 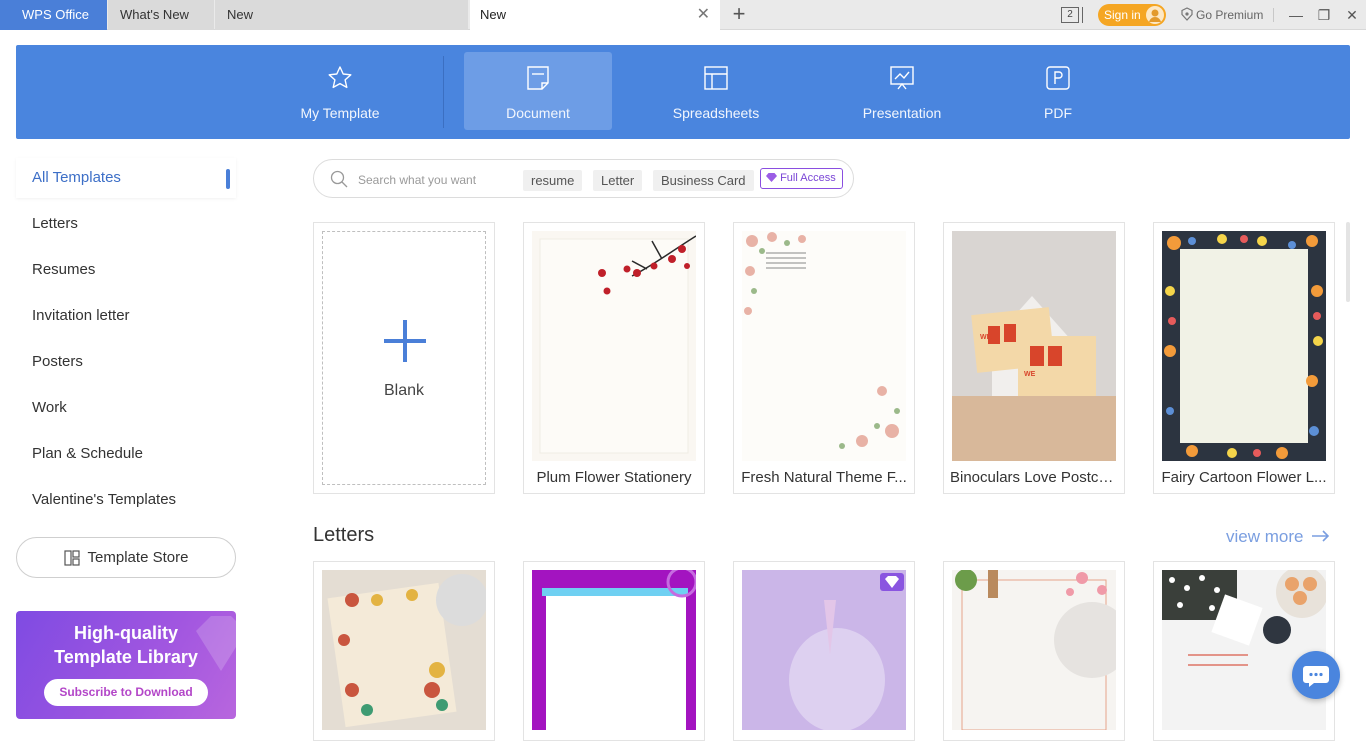 What do you see at coordinates (71, 558) in the screenshot?
I see `template-store-icon` at bounding box center [71, 558].